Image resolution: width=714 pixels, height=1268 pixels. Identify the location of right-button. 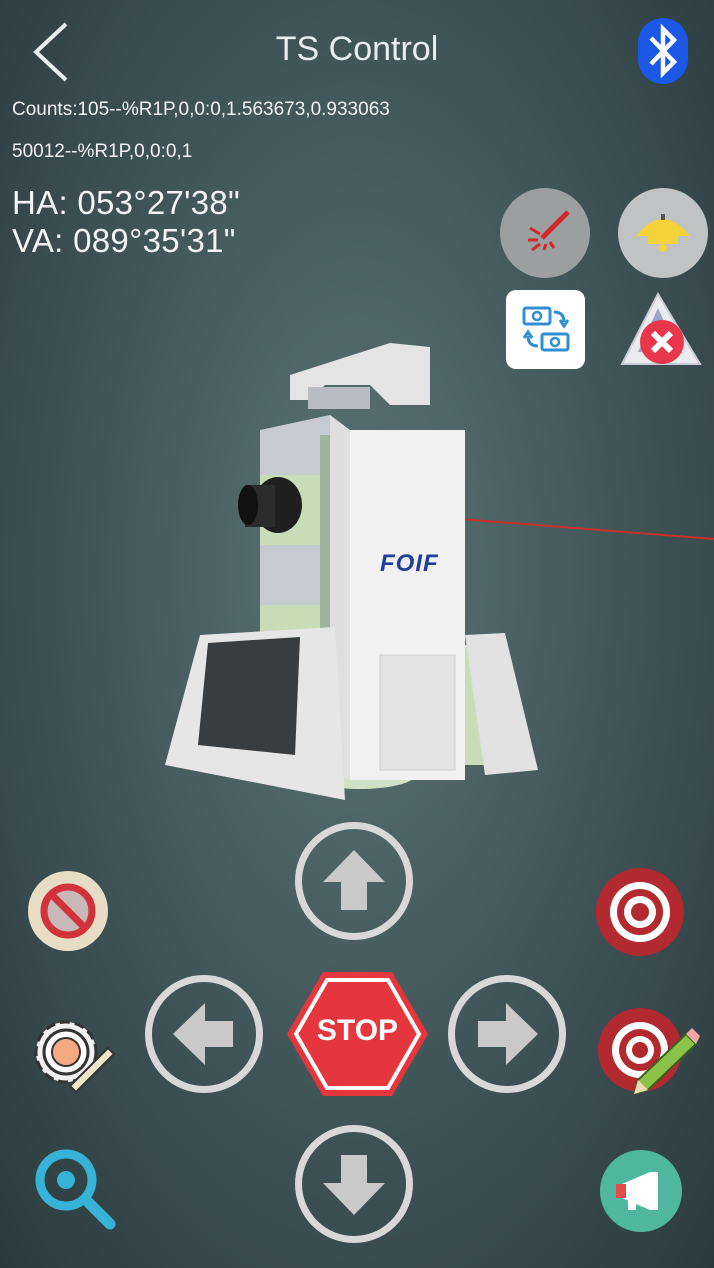
(507, 1034).